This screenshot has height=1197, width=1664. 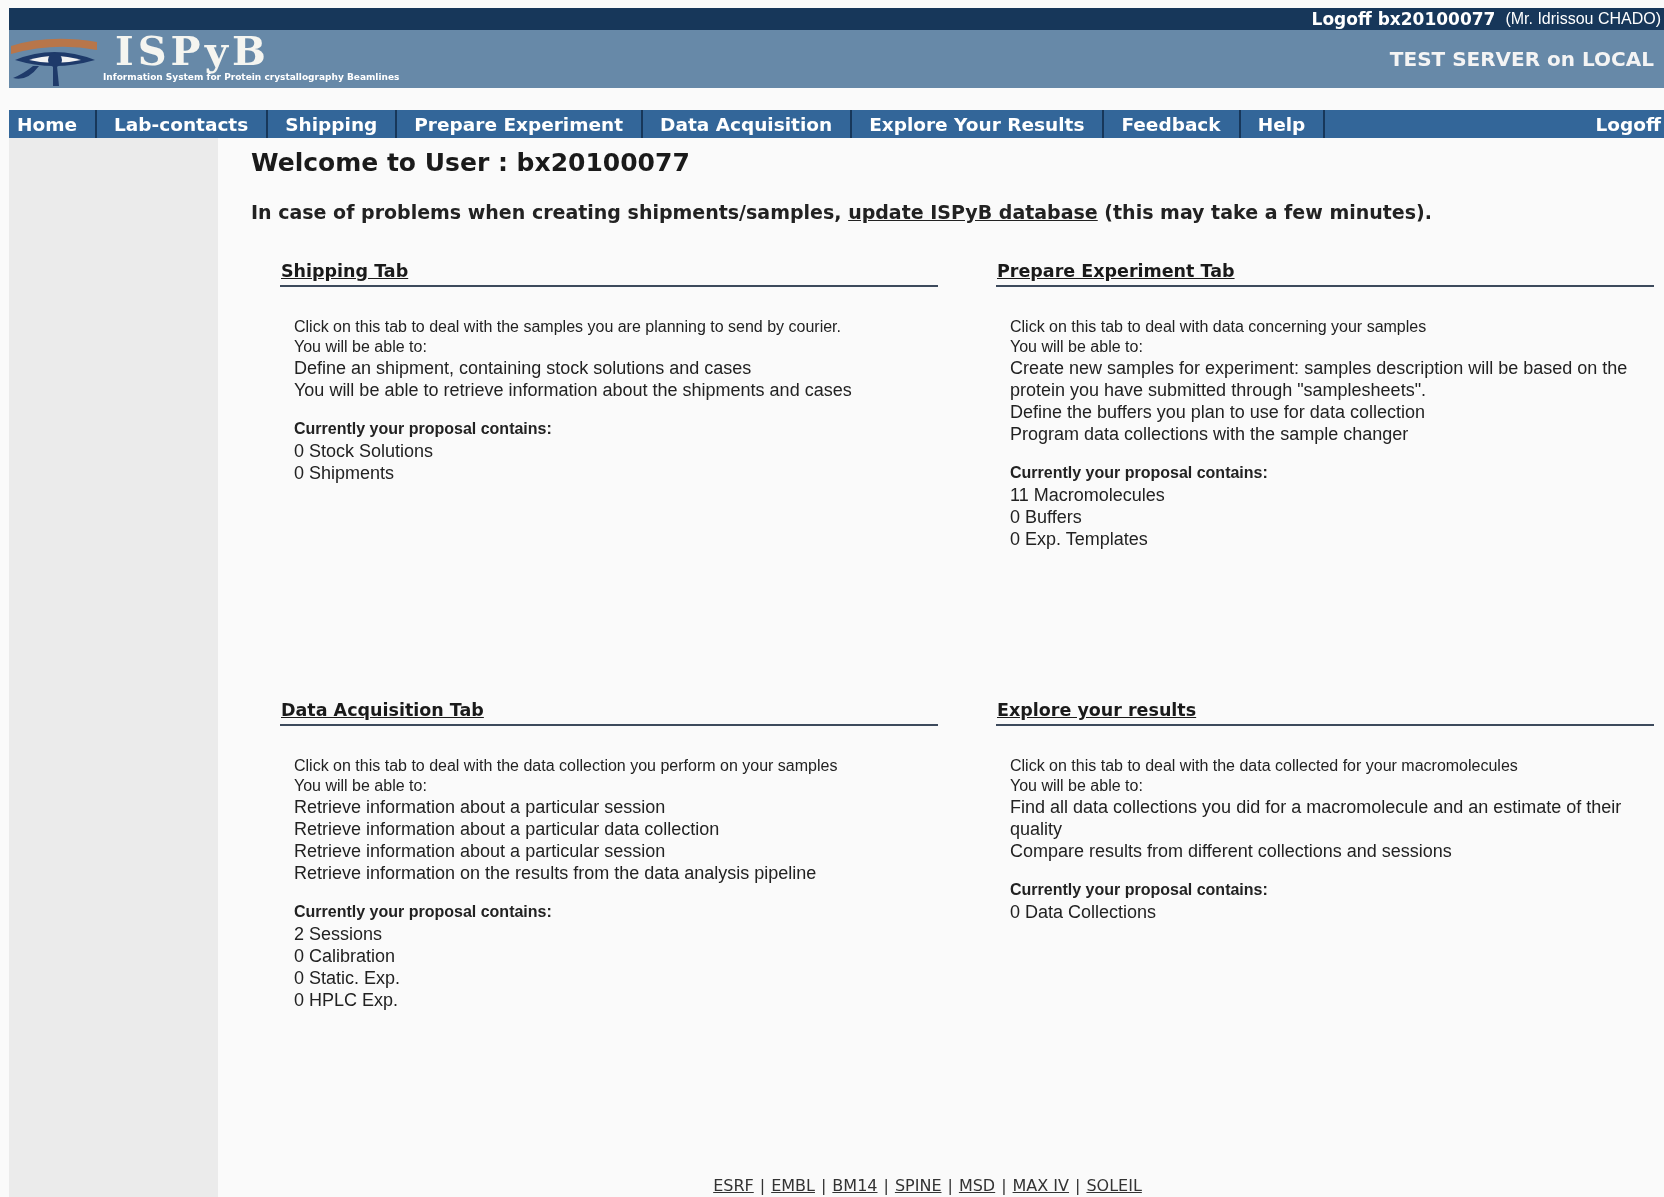 I want to click on logoff-link: Logoff, so click(x=1628, y=124).